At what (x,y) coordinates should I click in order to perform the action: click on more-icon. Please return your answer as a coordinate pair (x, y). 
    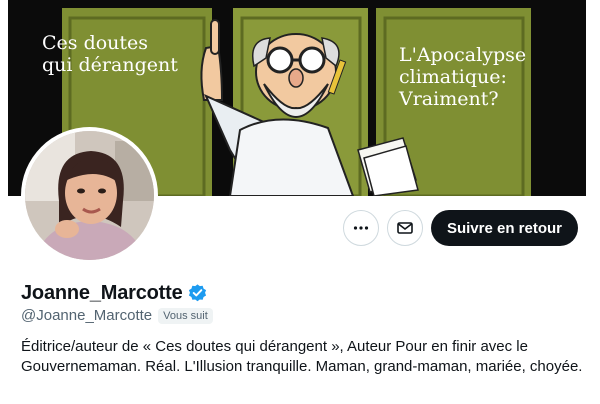
    Looking at the image, I should click on (361, 228).